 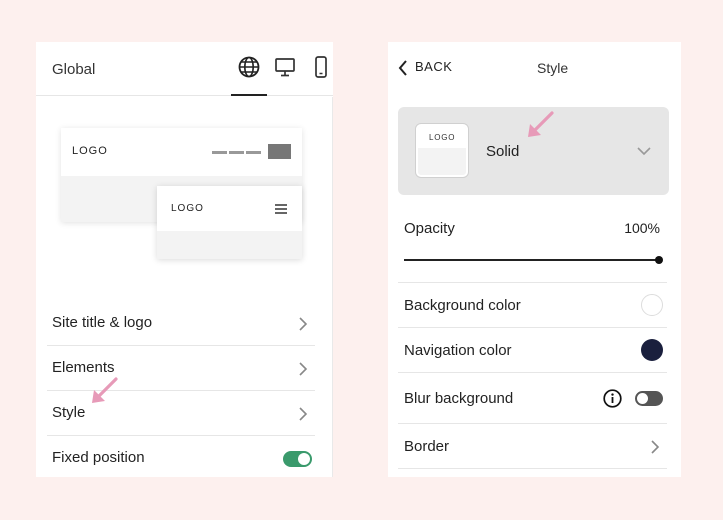 I want to click on menu-item-label: Fixed position, so click(x=98, y=457).